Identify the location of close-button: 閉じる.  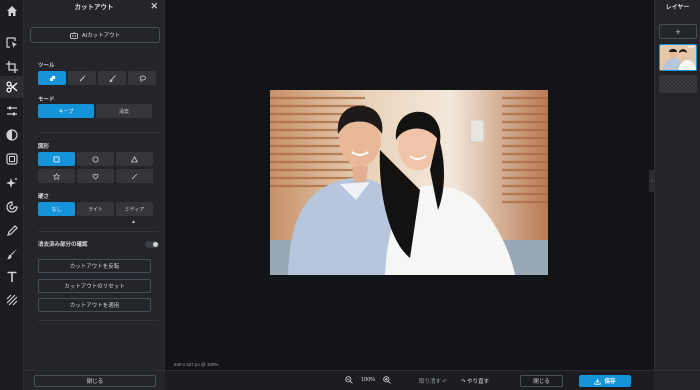
(541, 381).